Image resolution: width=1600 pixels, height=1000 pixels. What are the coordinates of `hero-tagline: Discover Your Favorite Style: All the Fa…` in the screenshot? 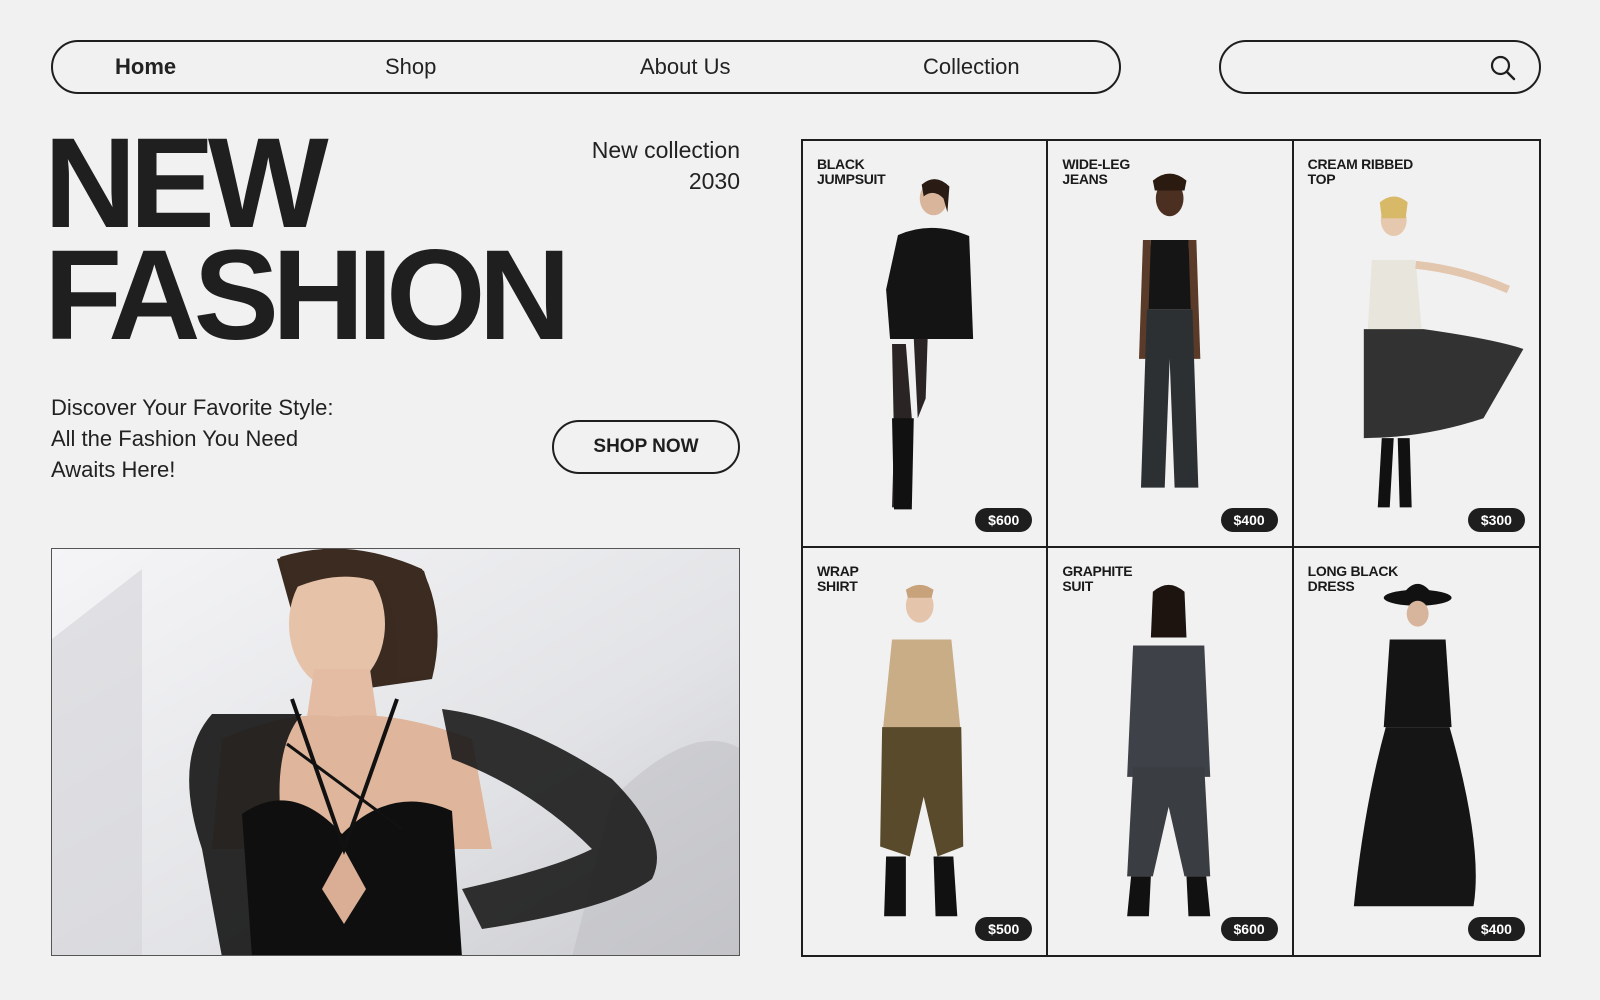 It's located at (216, 438).